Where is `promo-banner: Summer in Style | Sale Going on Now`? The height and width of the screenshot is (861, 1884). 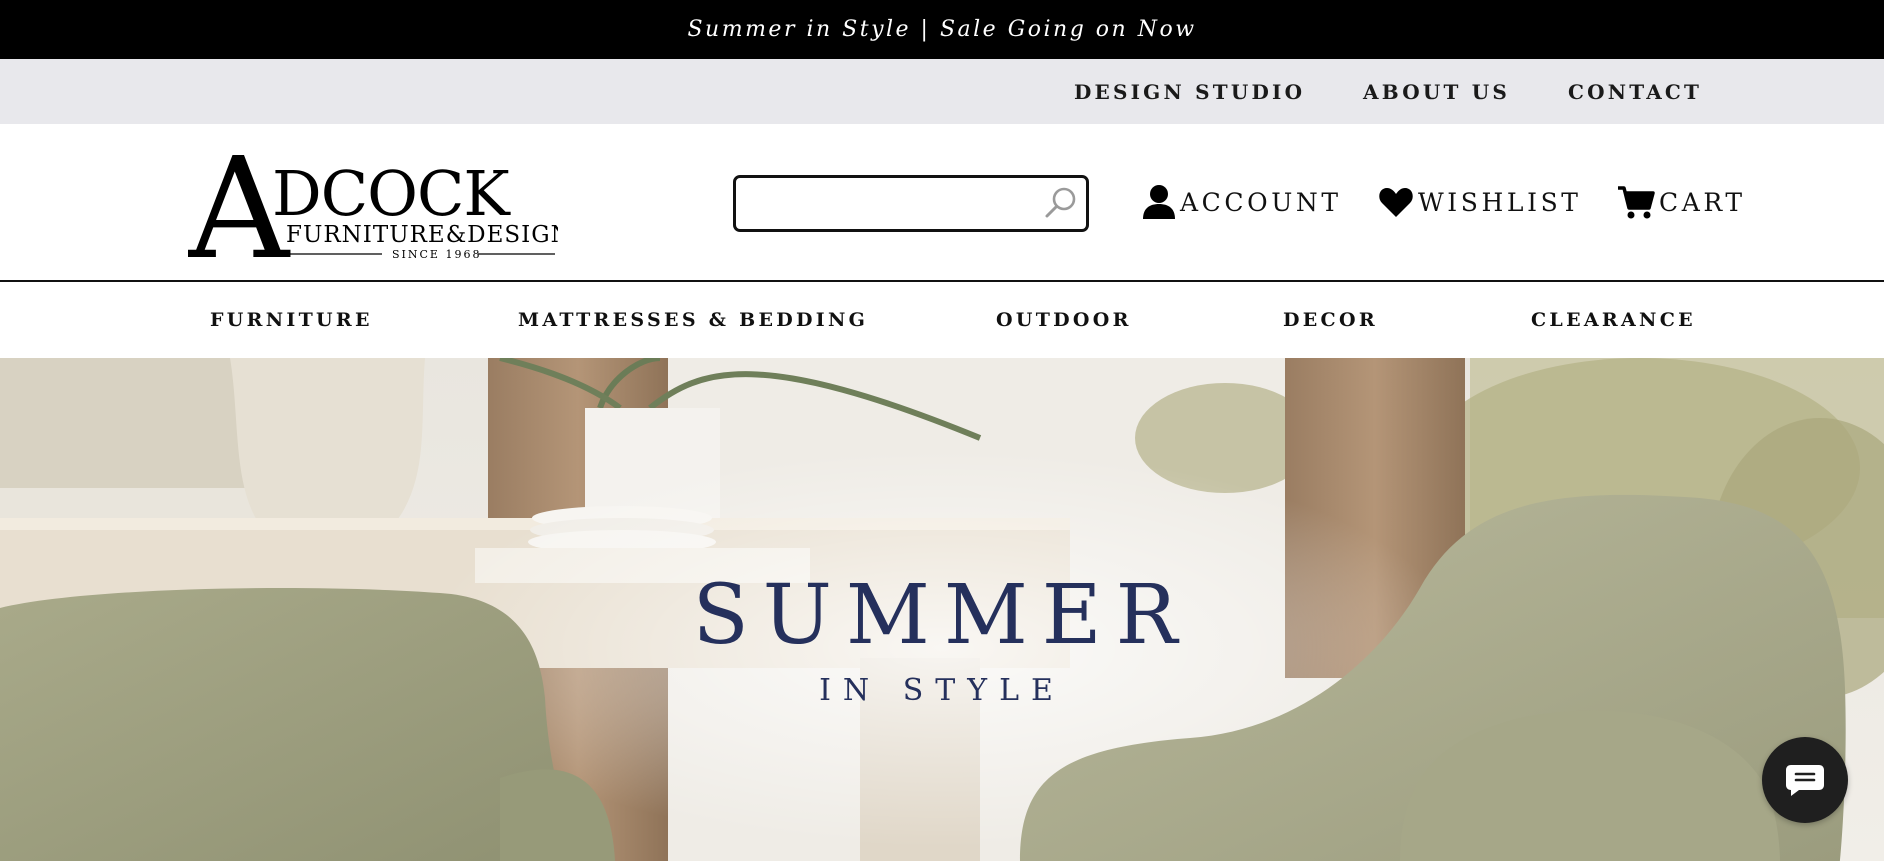
promo-banner: Summer in Style | Sale Going on Now is located at coordinates (942, 29).